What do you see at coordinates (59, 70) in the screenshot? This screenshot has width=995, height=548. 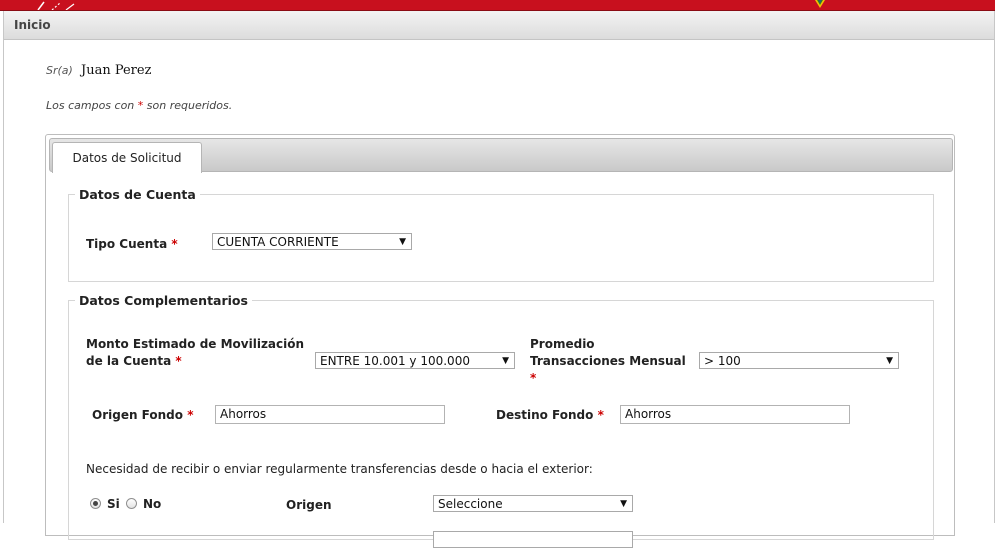 I see `greeting-label: Sr(a)` at bounding box center [59, 70].